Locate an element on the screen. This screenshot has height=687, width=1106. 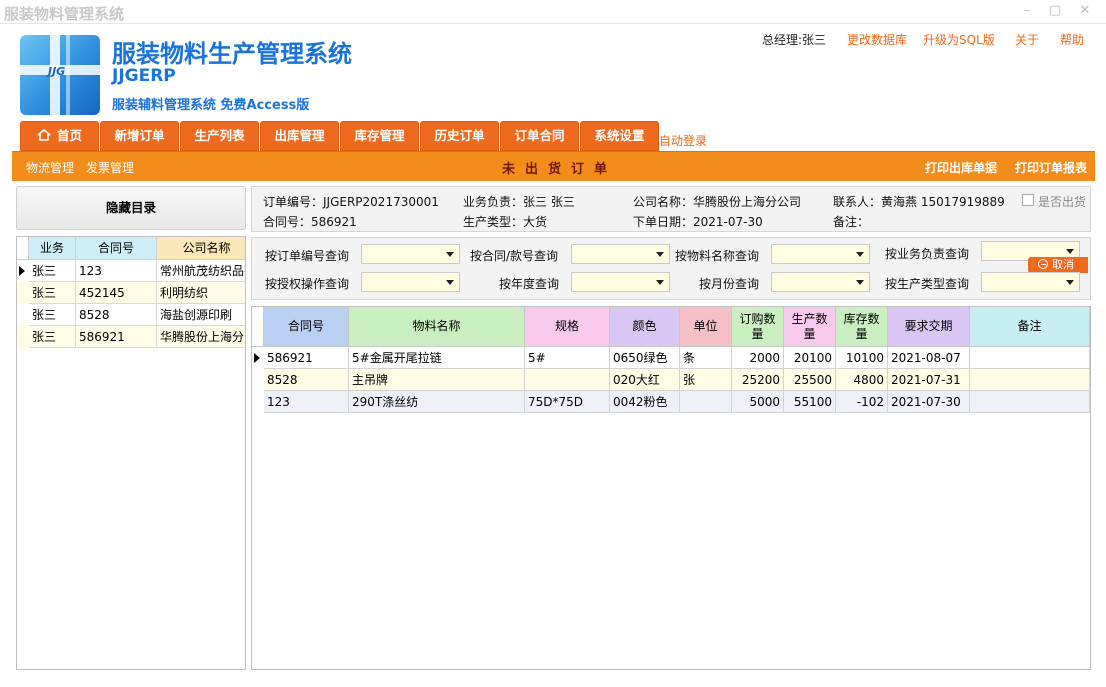
invoice-link: 发票管理 is located at coordinates (110, 167).